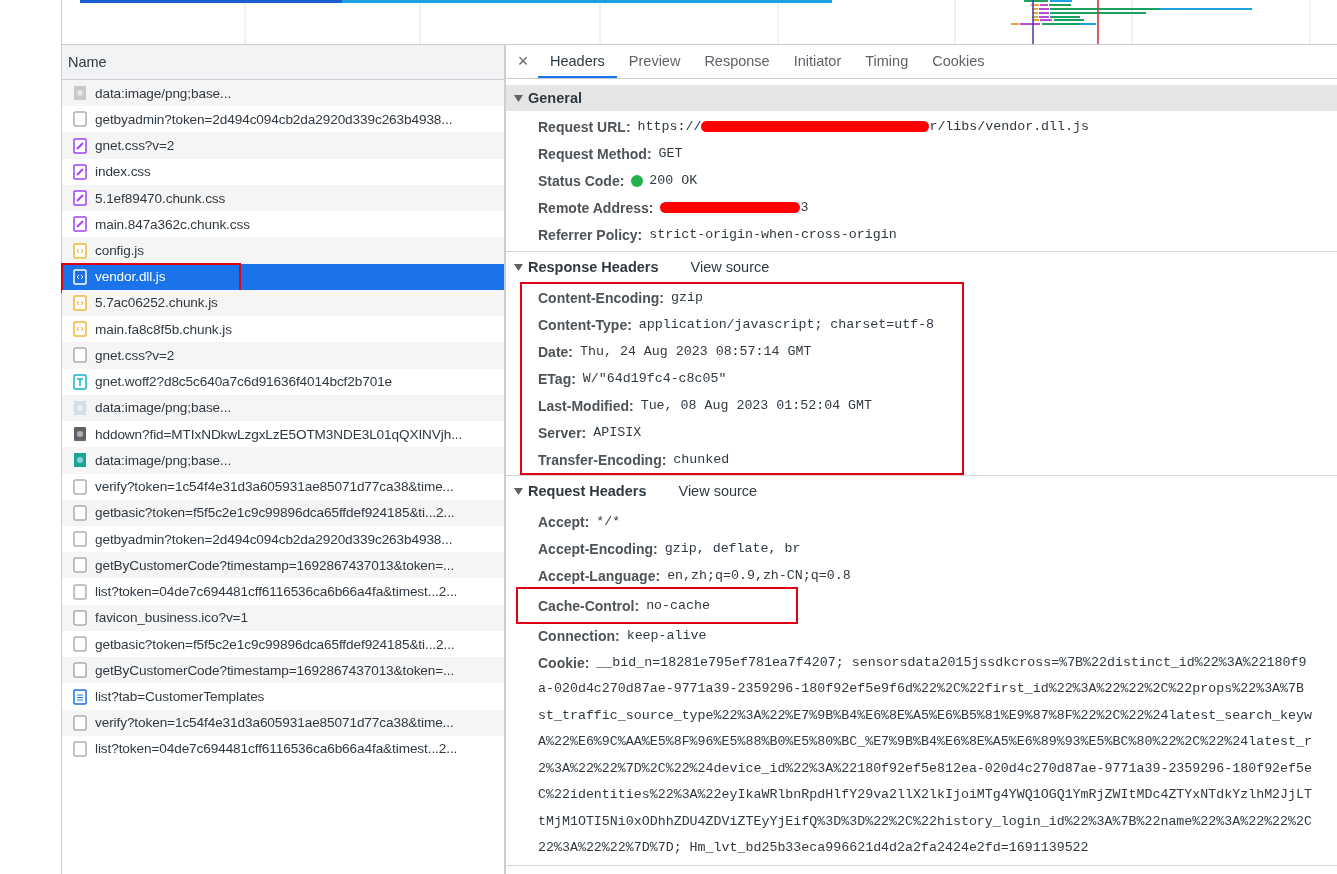 The image size is (1337, 874). I want to click on column-header: Name, so click(283, 62).